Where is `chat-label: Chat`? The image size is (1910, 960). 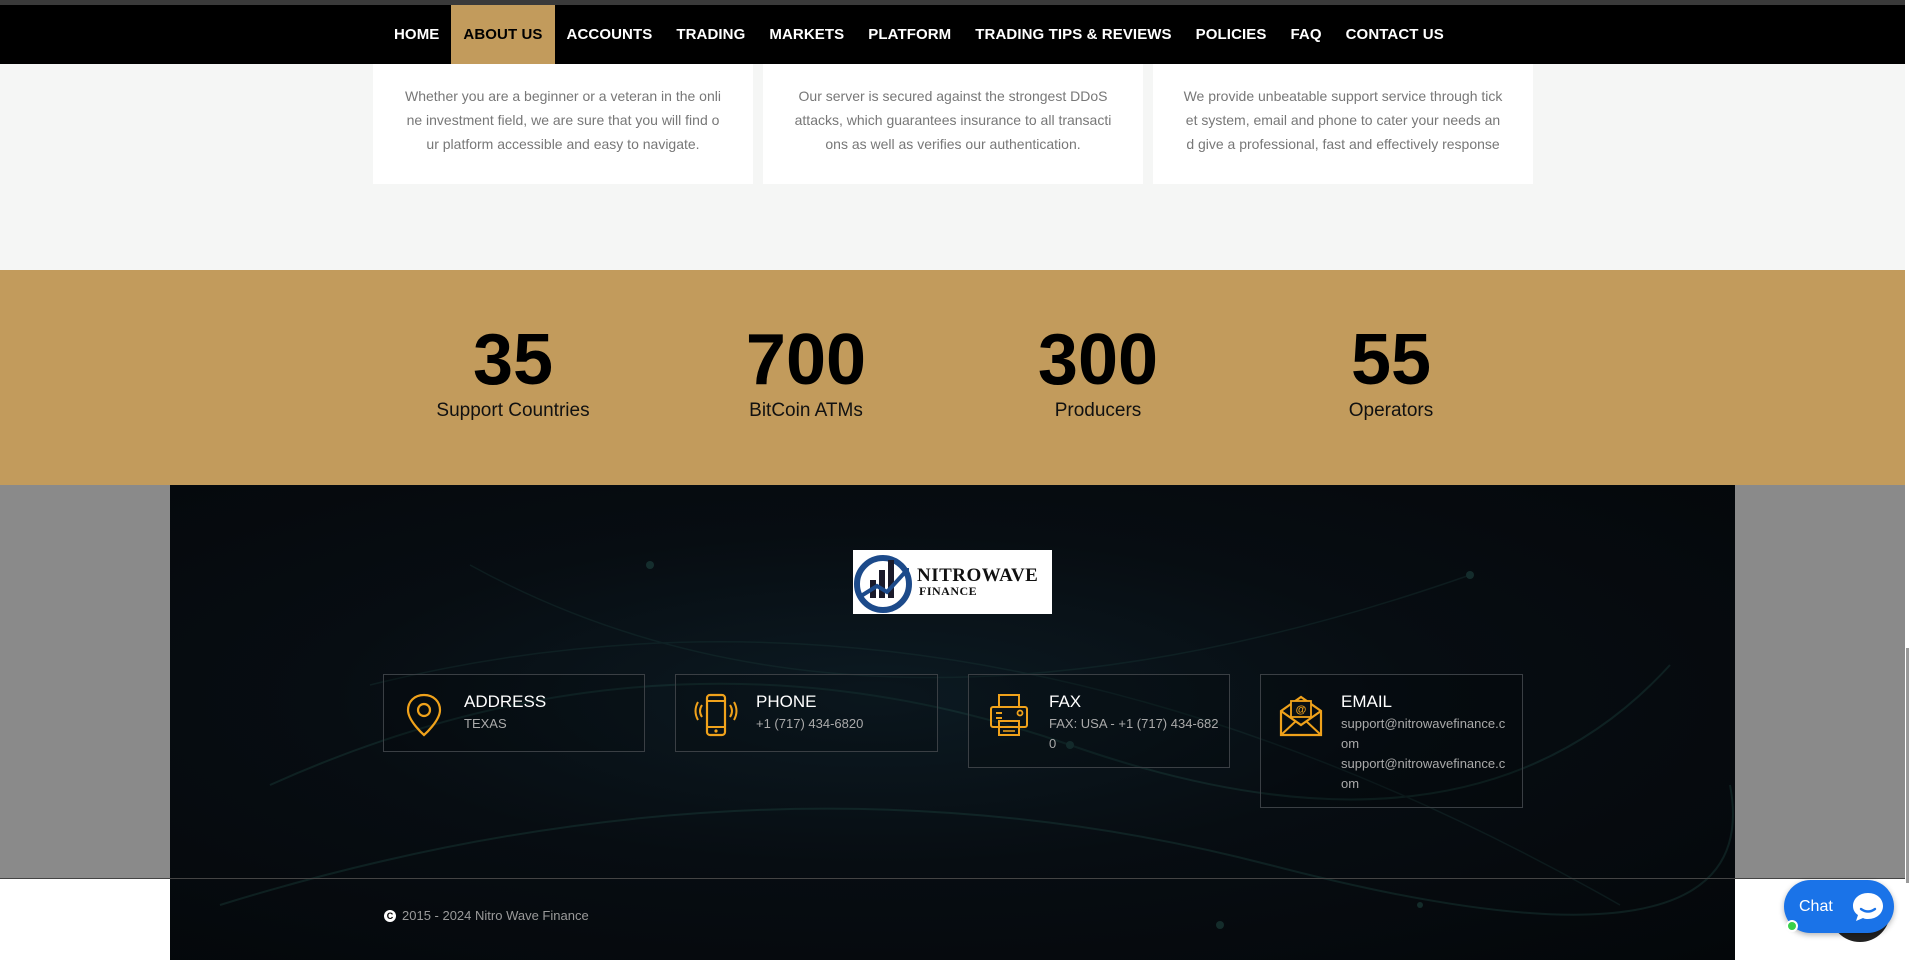 chat-label: Chat is located at coordinates (1816, 906).